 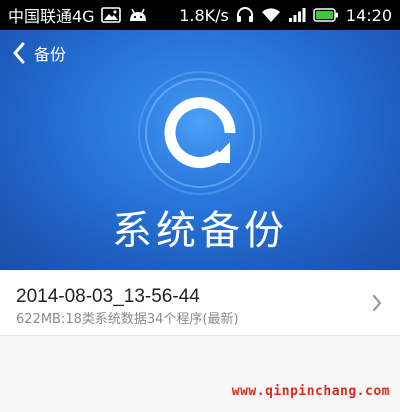 What do you see at coordinates (271, 15) in the screenshot?
I see `wifi-icon` at bounding box center [271, 15].